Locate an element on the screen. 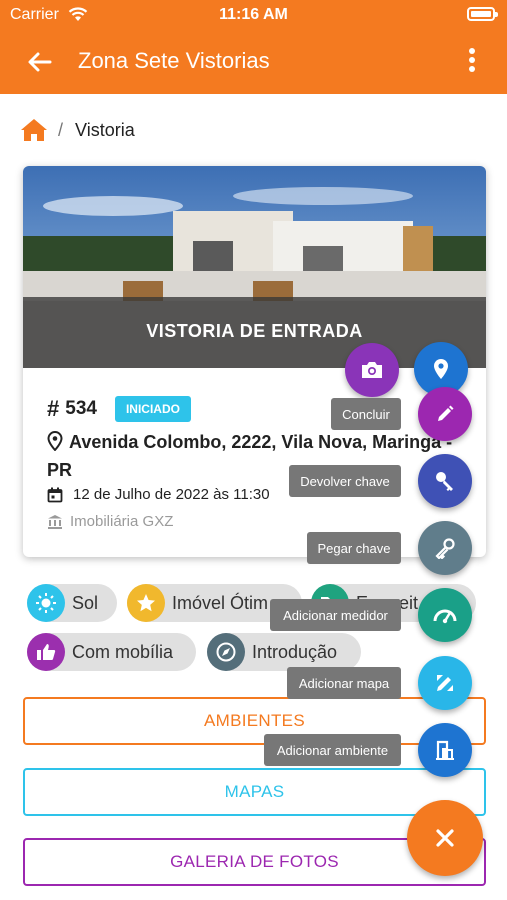 This screenshot has height=900, width=507. agency-name: Imobiliária GXZ is located at coordinates (122, 521).